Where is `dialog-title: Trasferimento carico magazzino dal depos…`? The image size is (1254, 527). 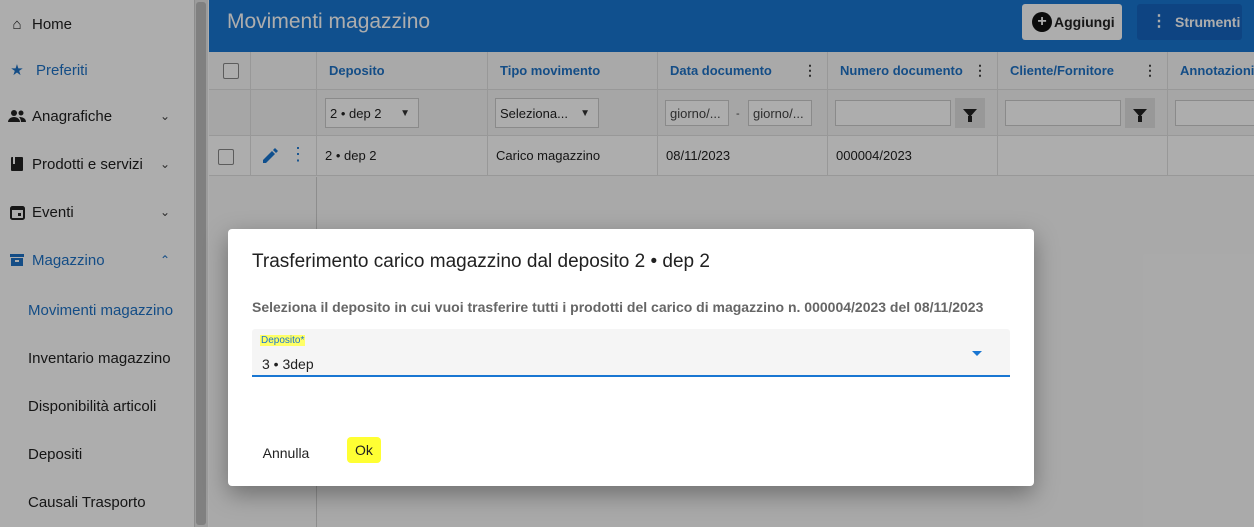 dialog-title: Trasferimento carico magazzino dal depos… is located at coordinates (481, 261).